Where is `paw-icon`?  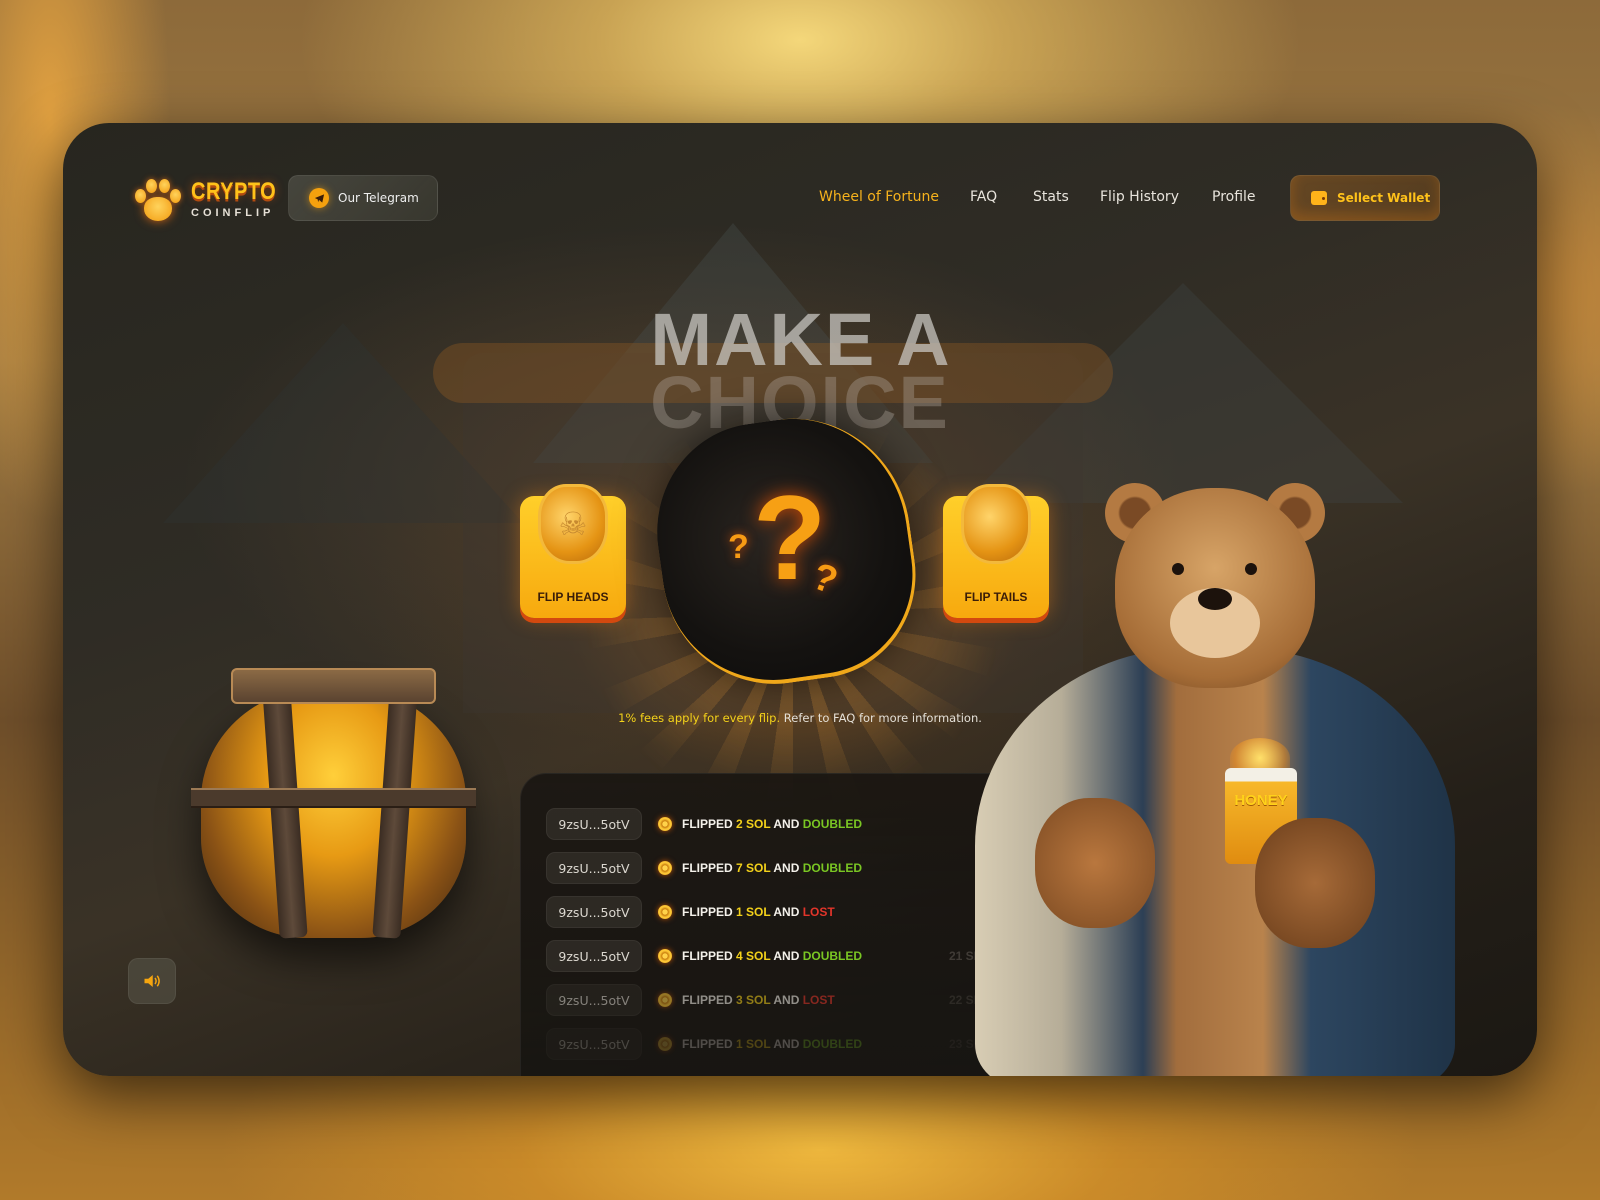
paw-icon is located at coordinates (158, 200).